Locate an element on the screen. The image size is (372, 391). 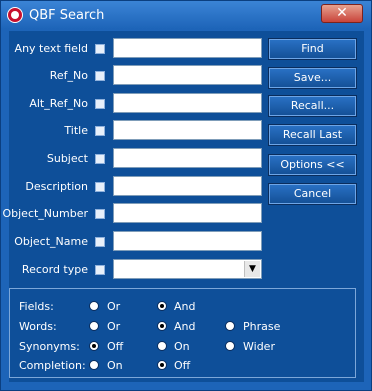
input-ref-no is located at coordinates (187, 75).